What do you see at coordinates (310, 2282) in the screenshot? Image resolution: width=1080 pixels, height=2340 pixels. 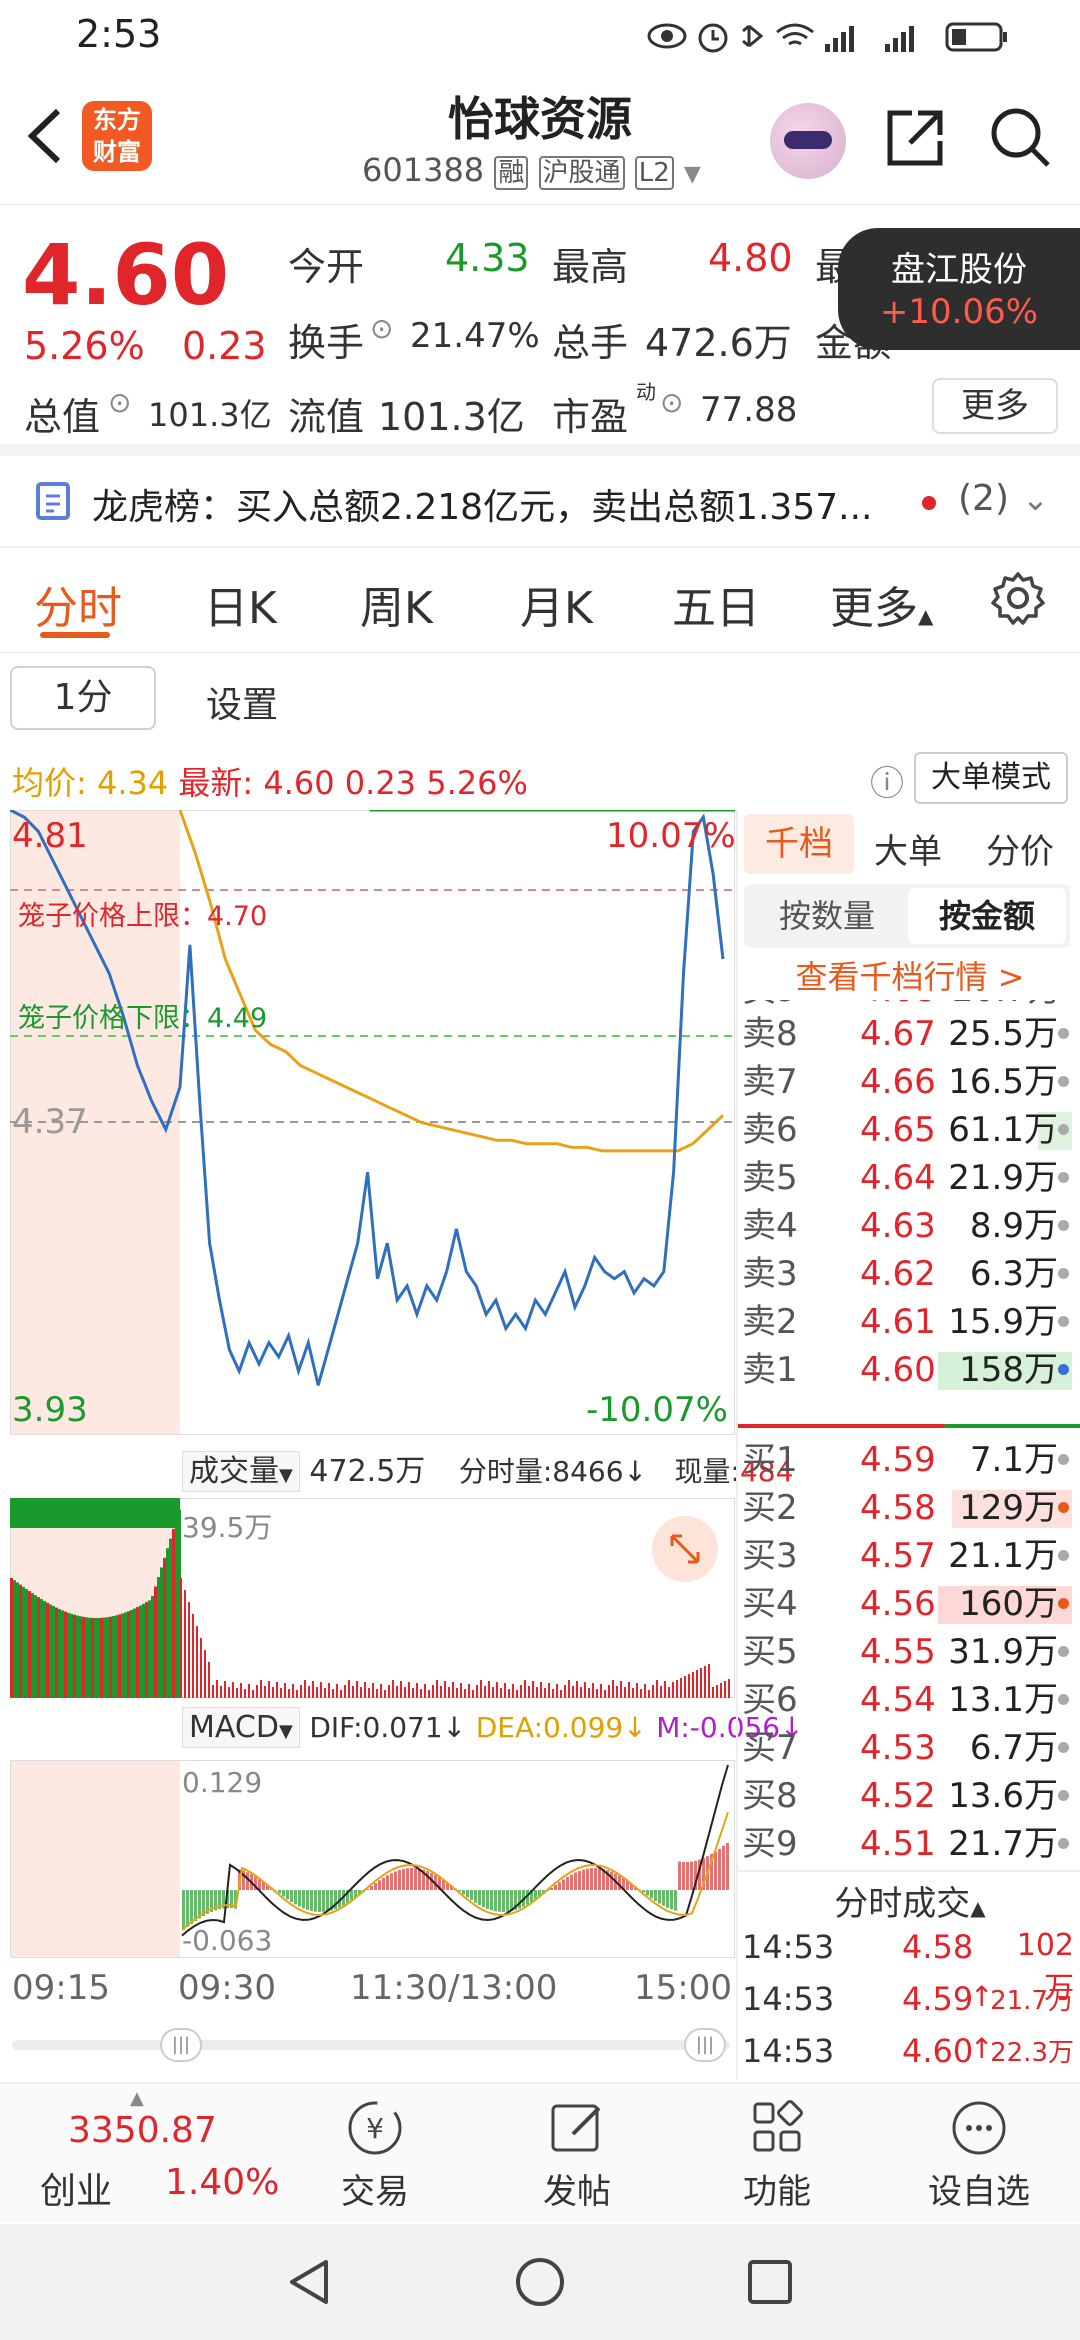 I see `nav-back-icon` at bounding box center [310, 2282].